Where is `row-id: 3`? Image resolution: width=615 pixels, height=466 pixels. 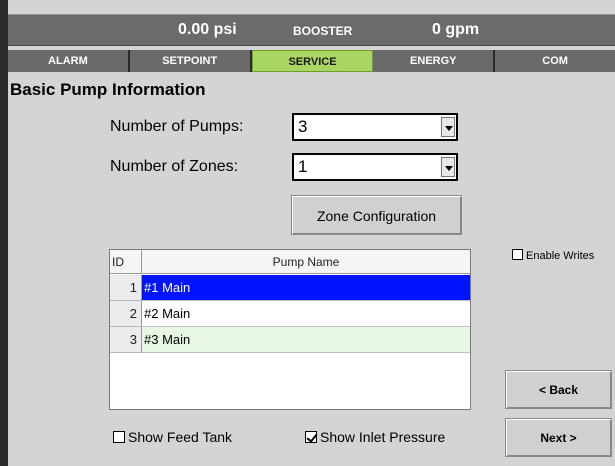
row-id: 3 is located at coordinates (126, 340).